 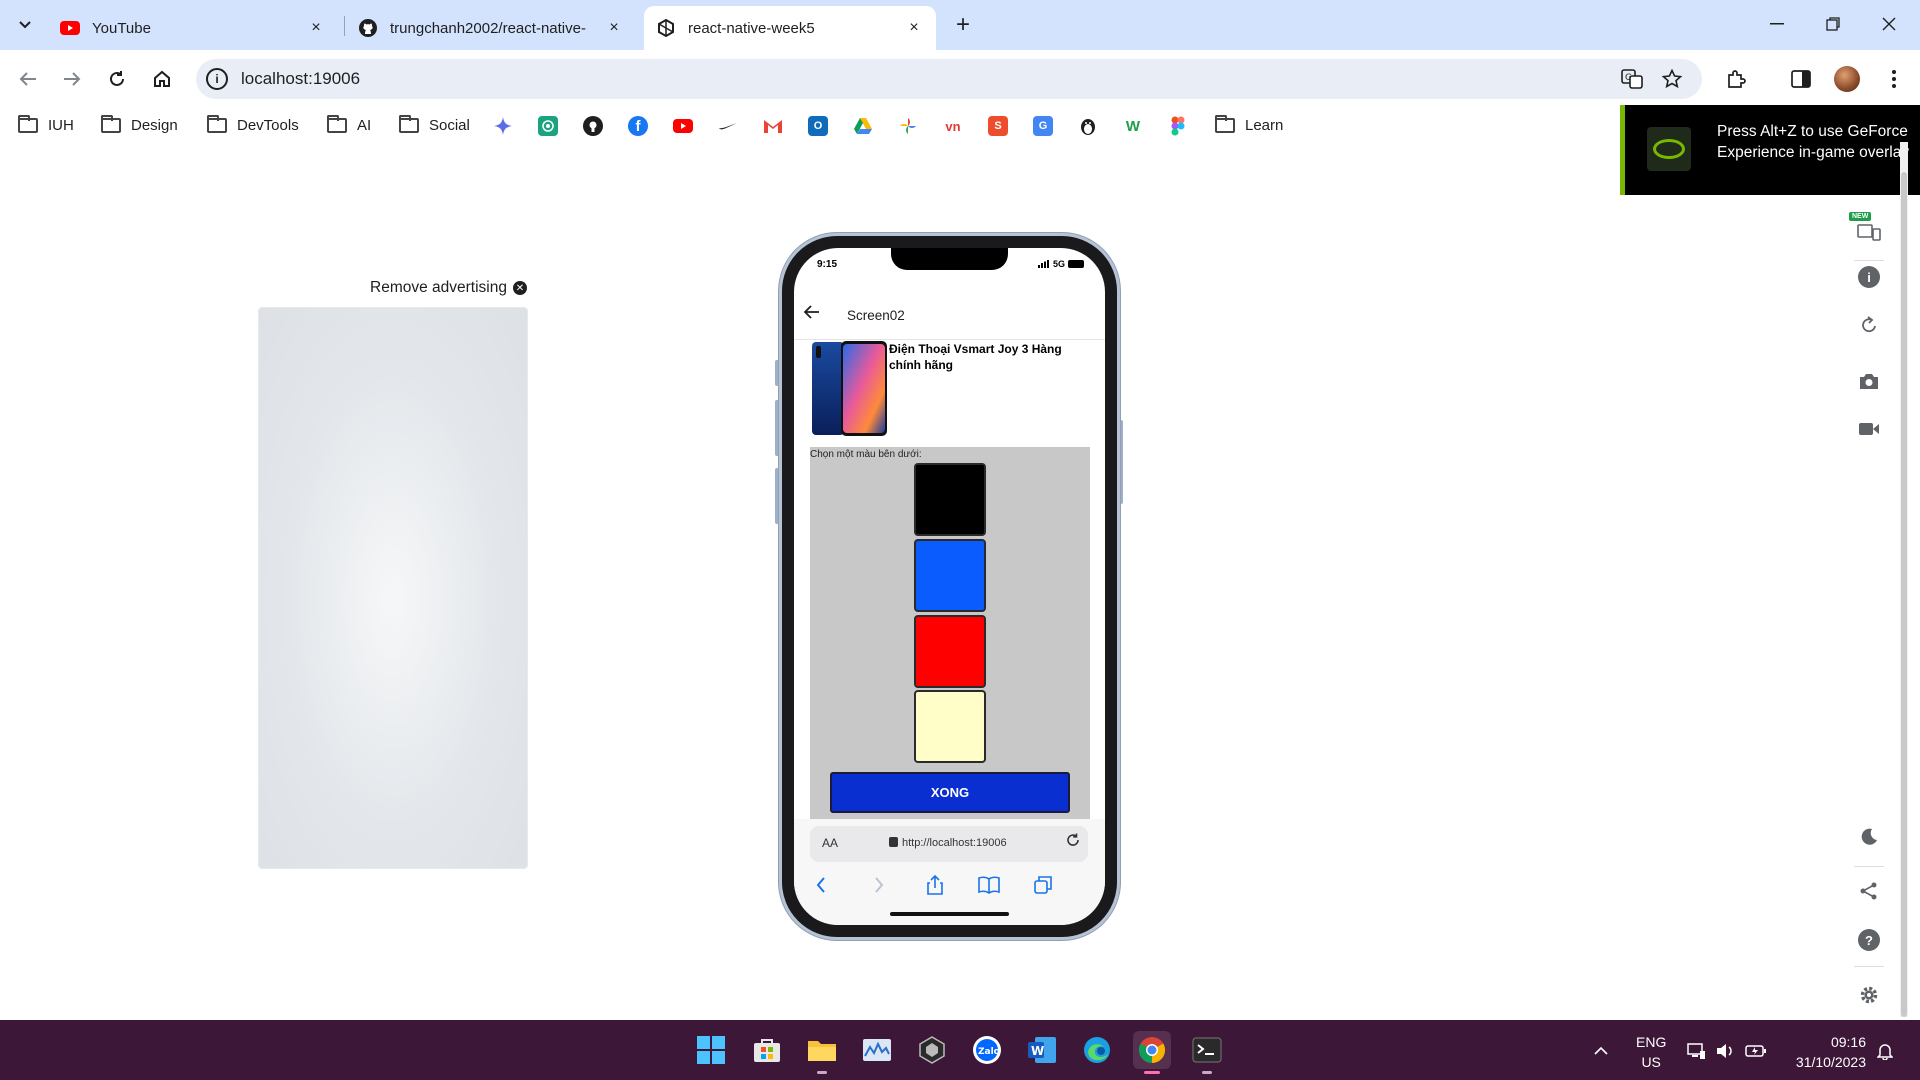 I want to click on google-translate-icon: G, so click(x=1043, y=126).